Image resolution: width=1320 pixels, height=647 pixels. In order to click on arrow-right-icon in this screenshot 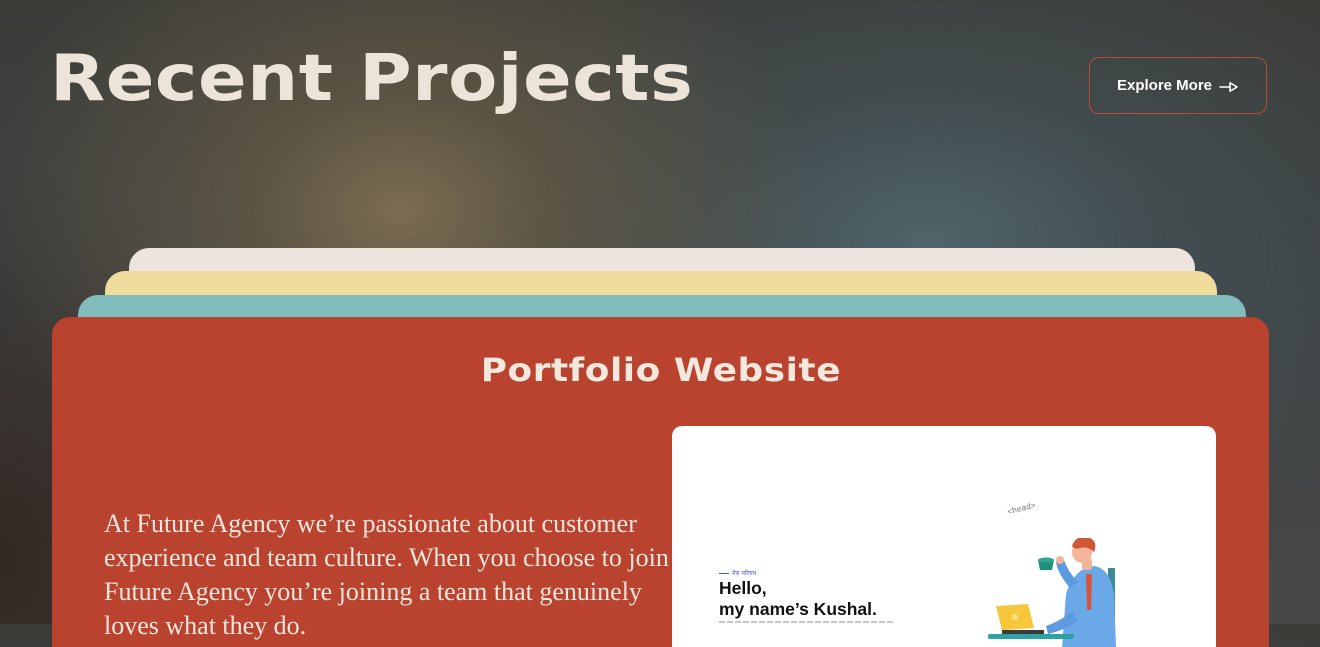, I will do `click(1229, 87)`.